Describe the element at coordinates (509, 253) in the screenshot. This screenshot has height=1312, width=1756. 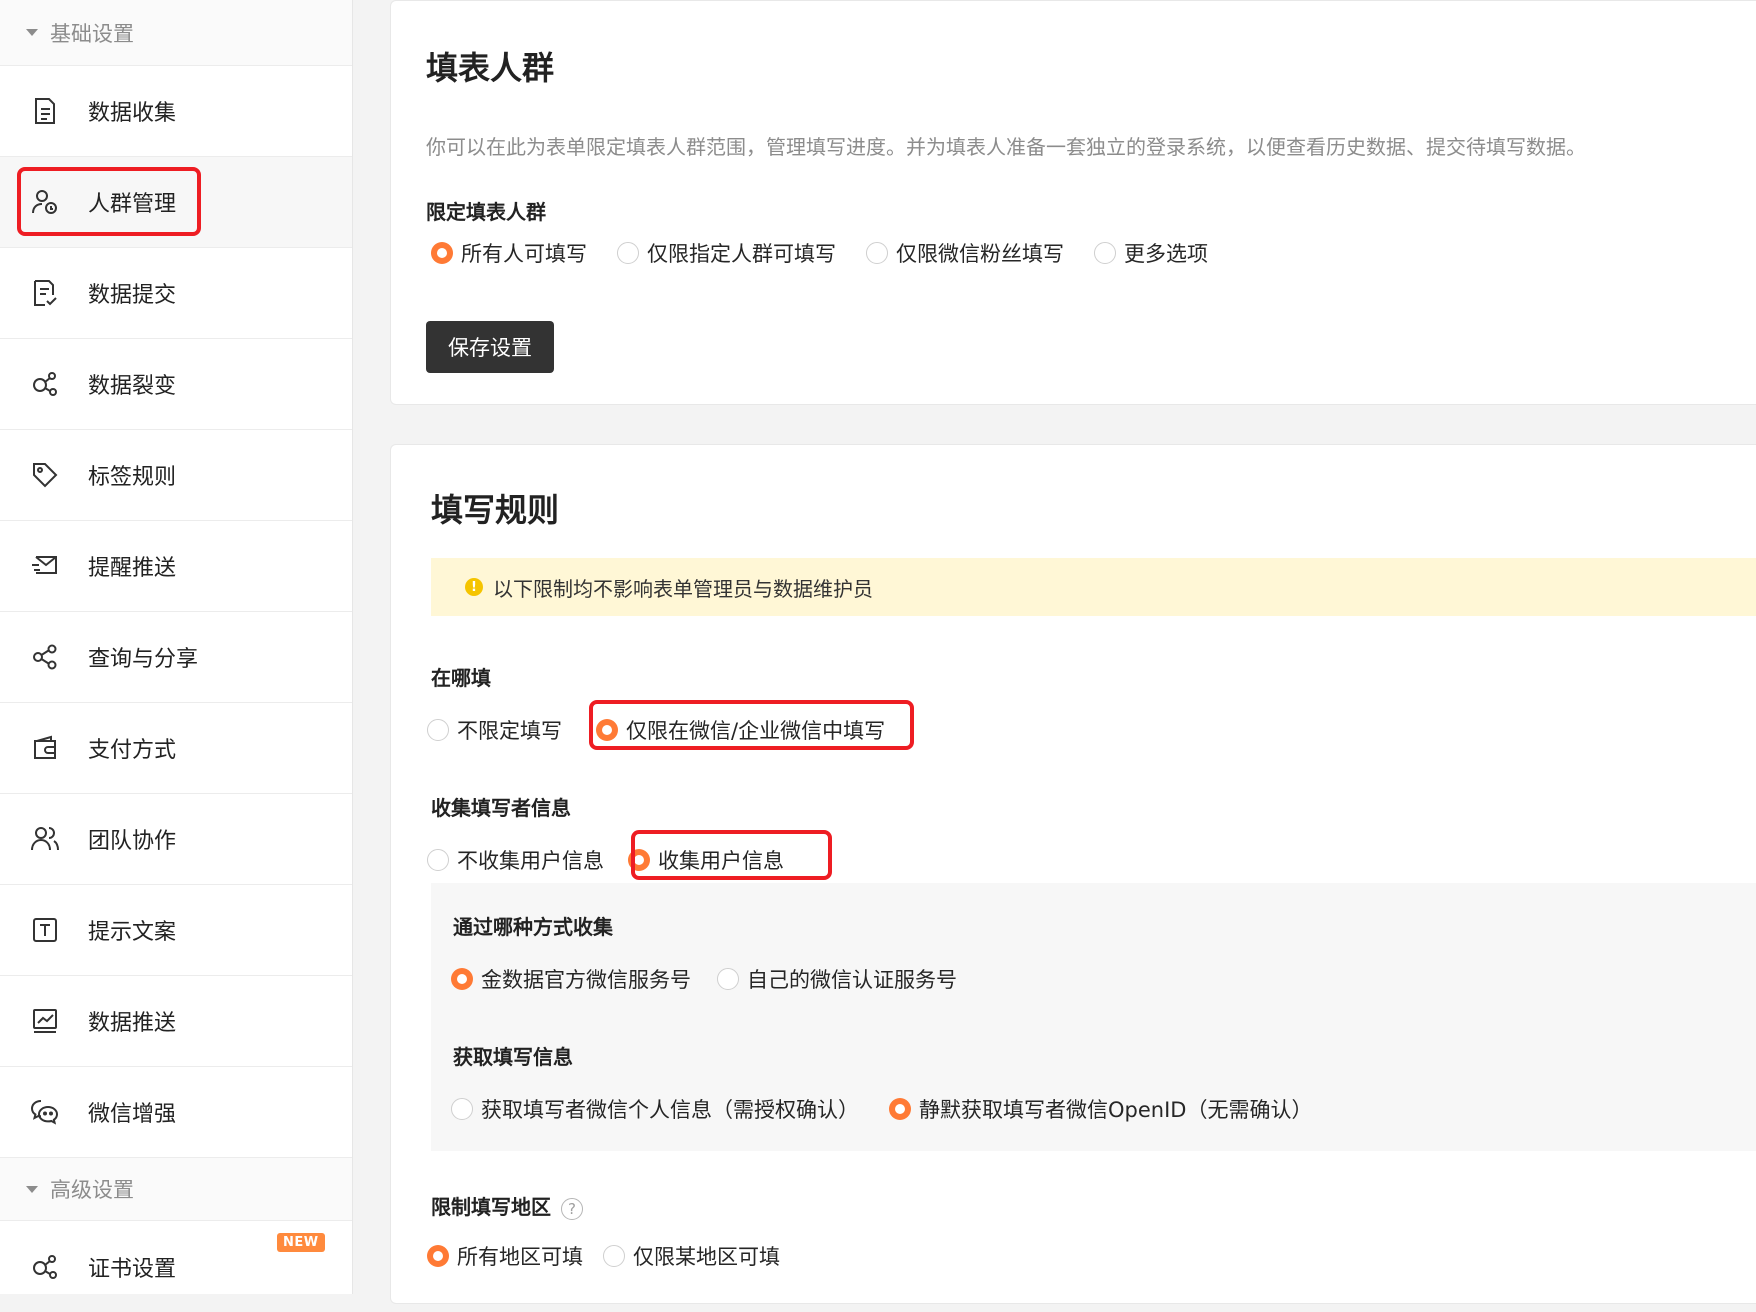
I see `radio-all-users: 所有人可填写` at that location.